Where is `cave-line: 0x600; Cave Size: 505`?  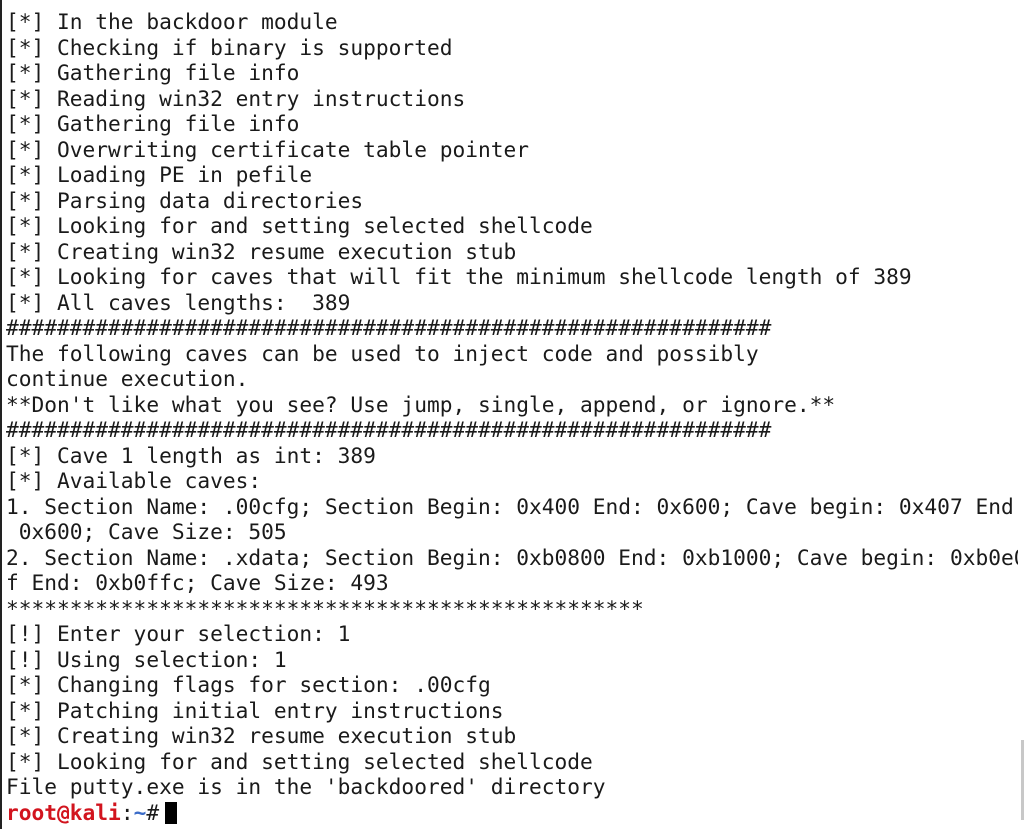
cave-line: 0x600; Cave Size: 505 is located at coordinates (146, 531).